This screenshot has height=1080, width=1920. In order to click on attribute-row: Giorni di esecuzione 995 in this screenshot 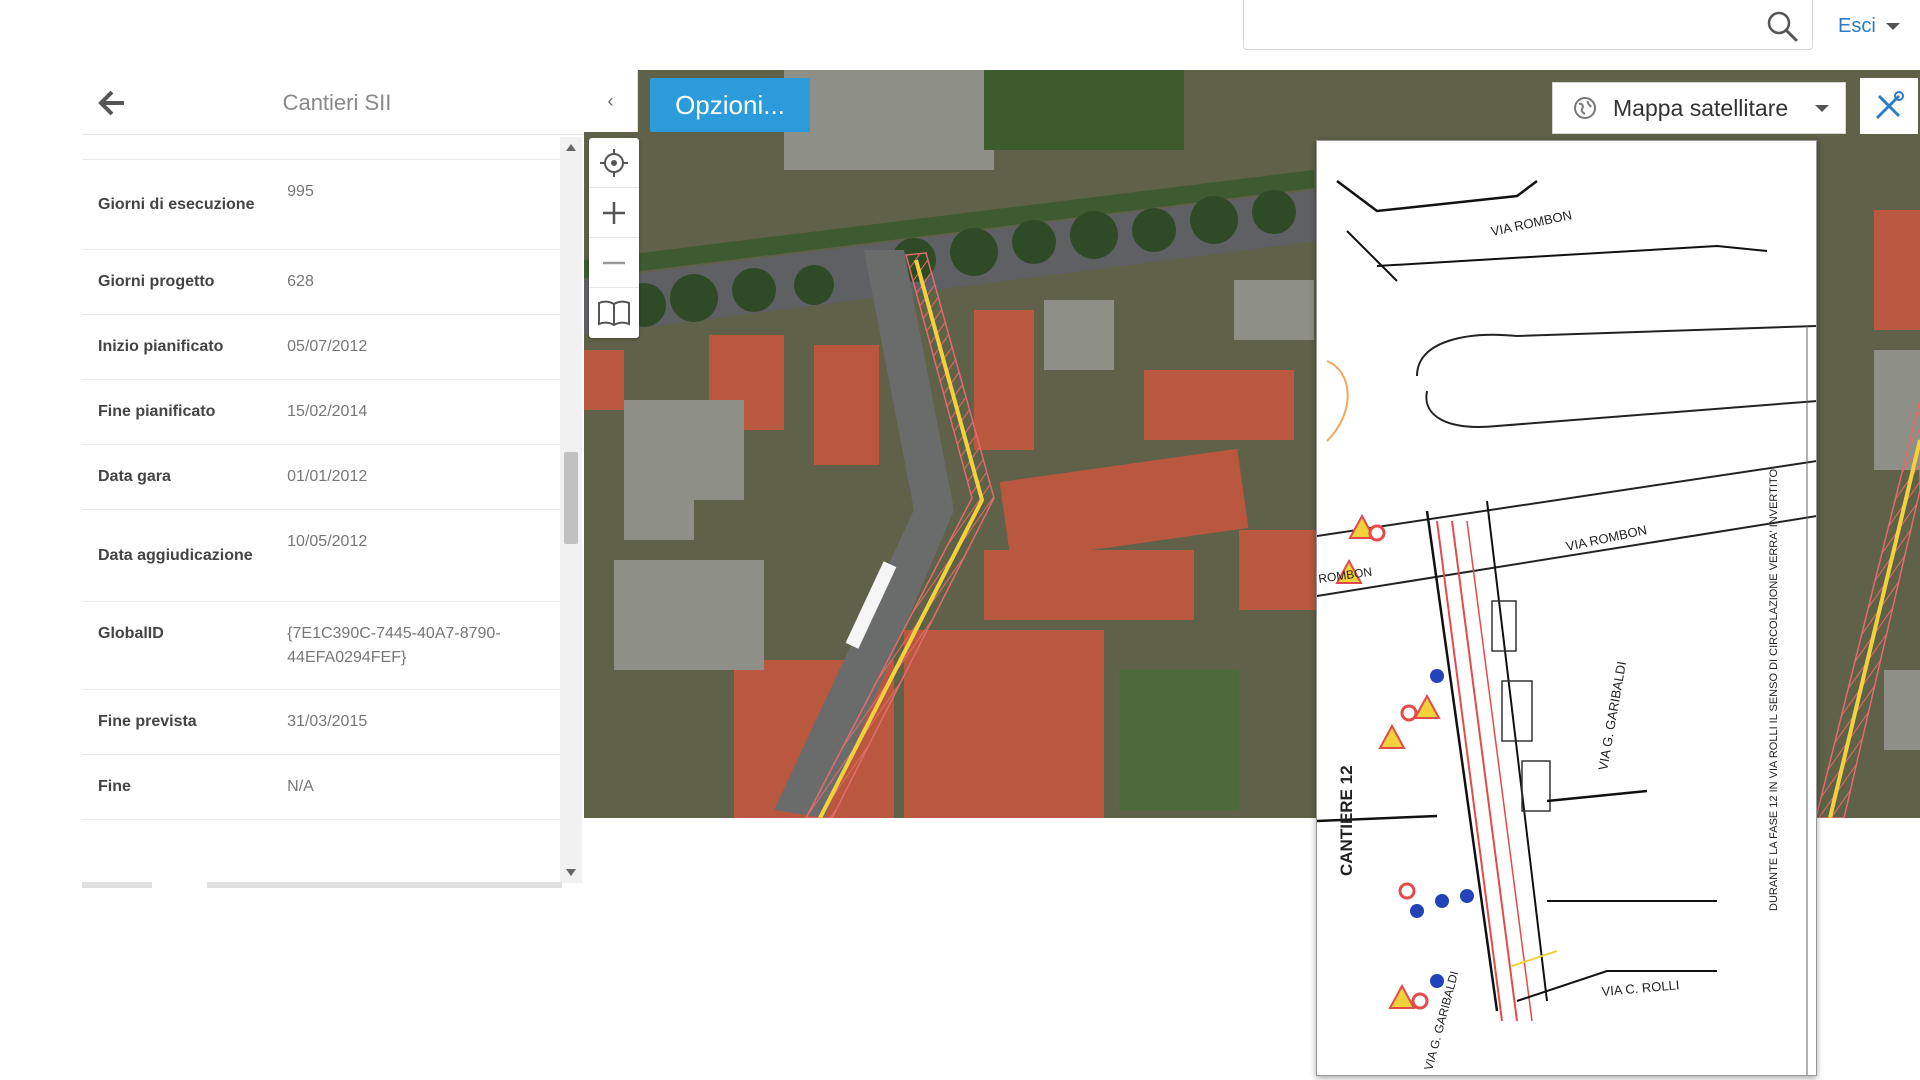, I will do `click(322, 205)`.